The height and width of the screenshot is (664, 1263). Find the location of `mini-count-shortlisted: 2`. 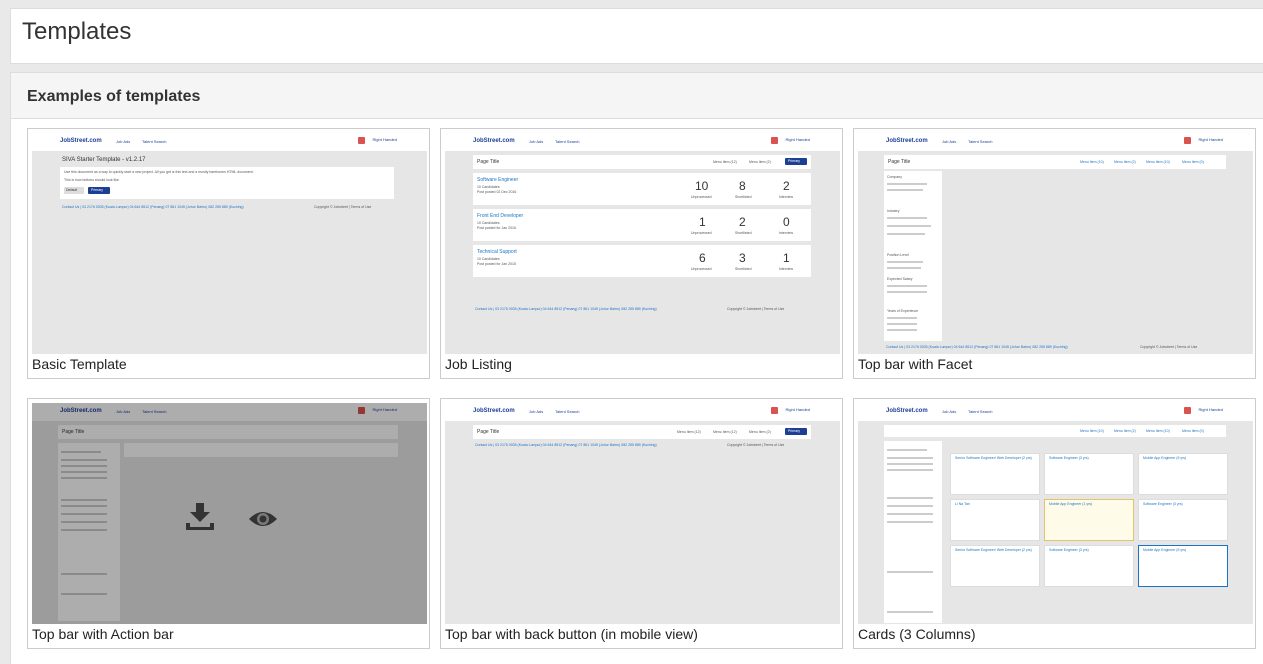

mini-count-shortlisted: 2 is located at coordinates (742, 222).